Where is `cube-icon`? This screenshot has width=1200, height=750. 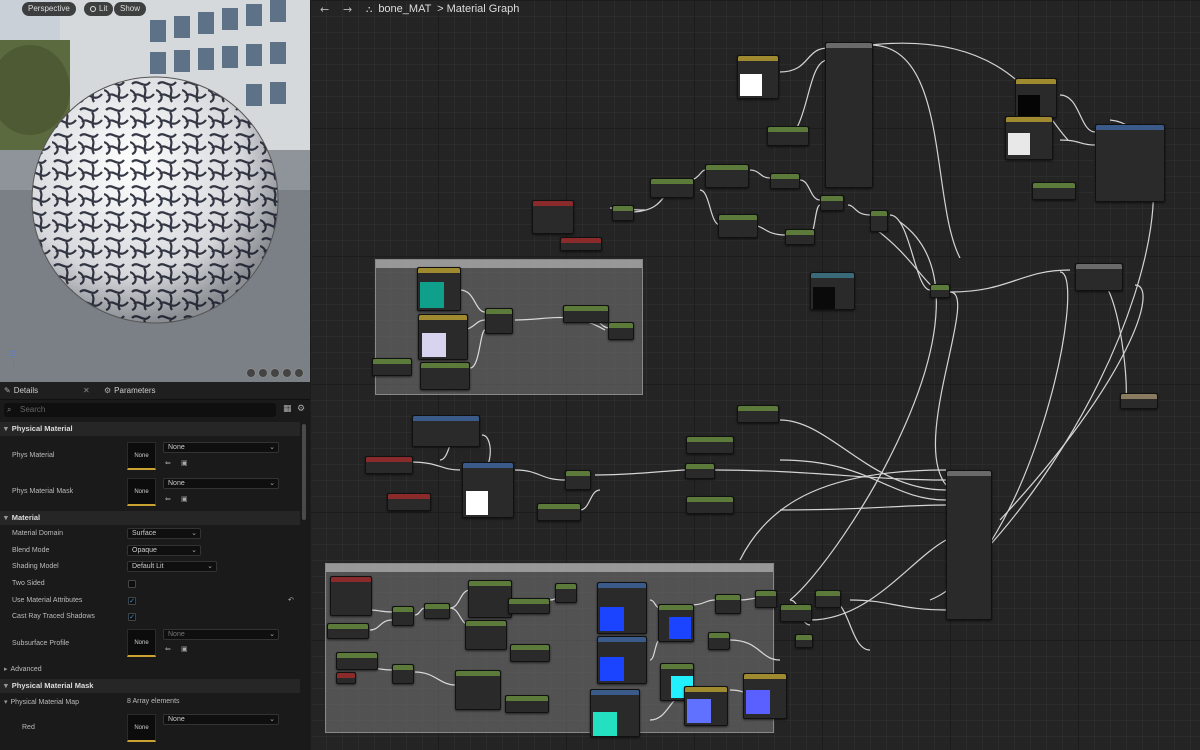
cube-icon is located at coordinates (287, 373).